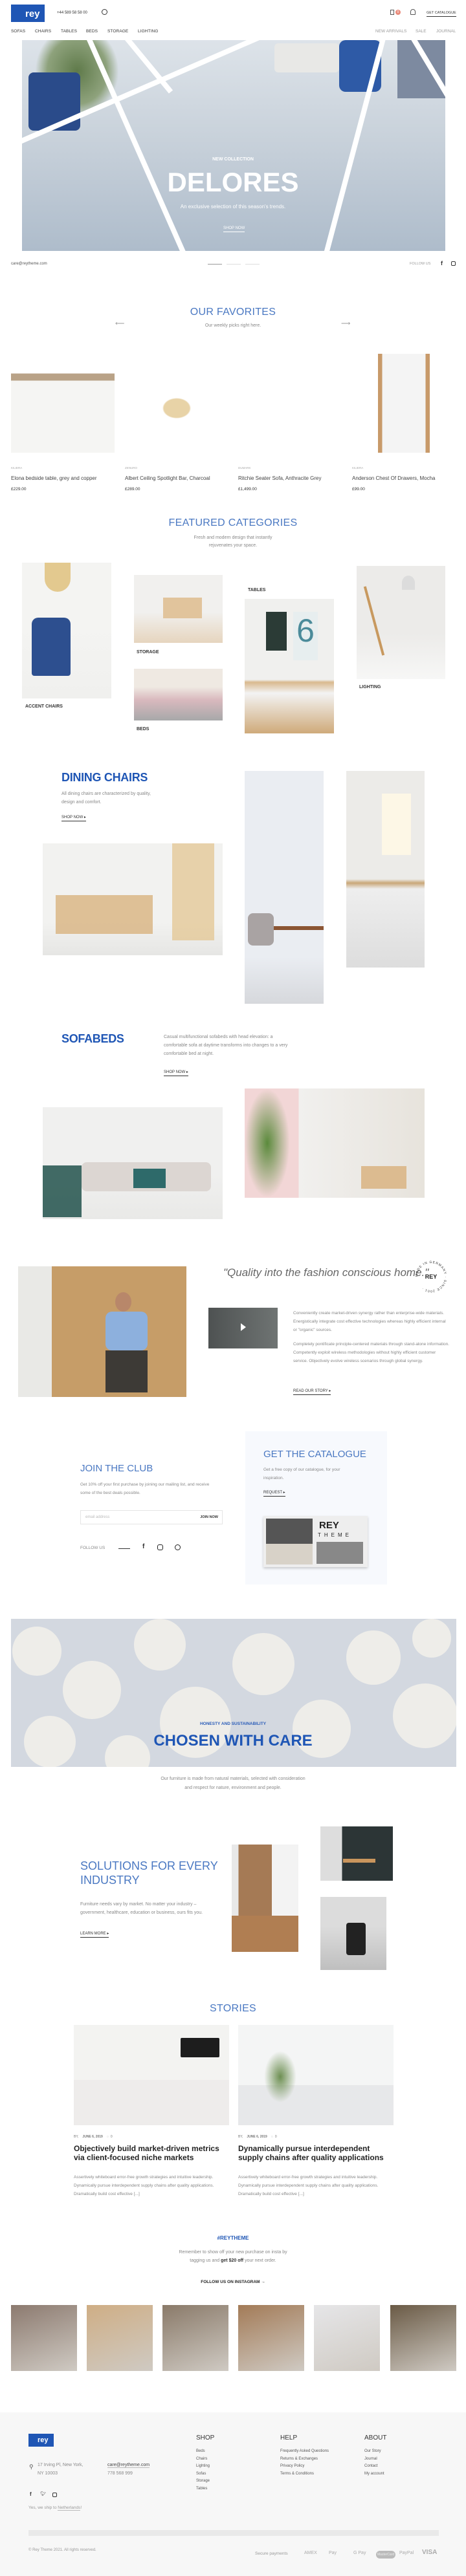 The width and height of the screenshot is (466, 2576). I want to click on category-tables-image: 6, so click(289, 666).